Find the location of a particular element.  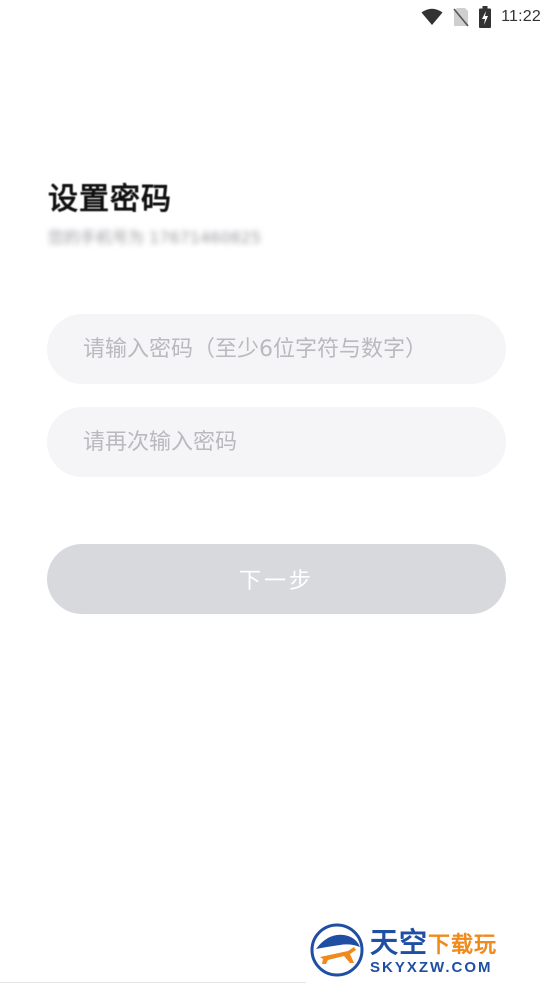

status-icons: 11:22 is located at coordinates (481, 17).